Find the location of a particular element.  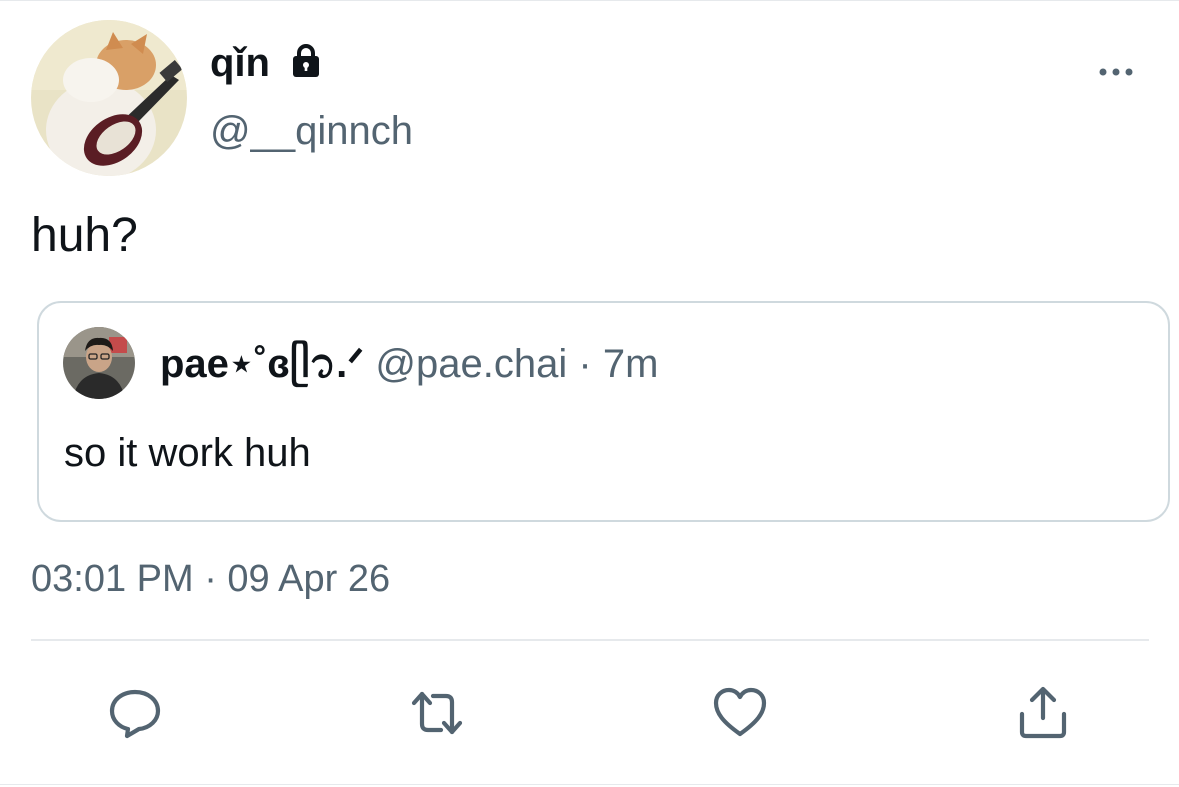

quote-author-handle: @pae.chai is located at coordinates (471, 364).